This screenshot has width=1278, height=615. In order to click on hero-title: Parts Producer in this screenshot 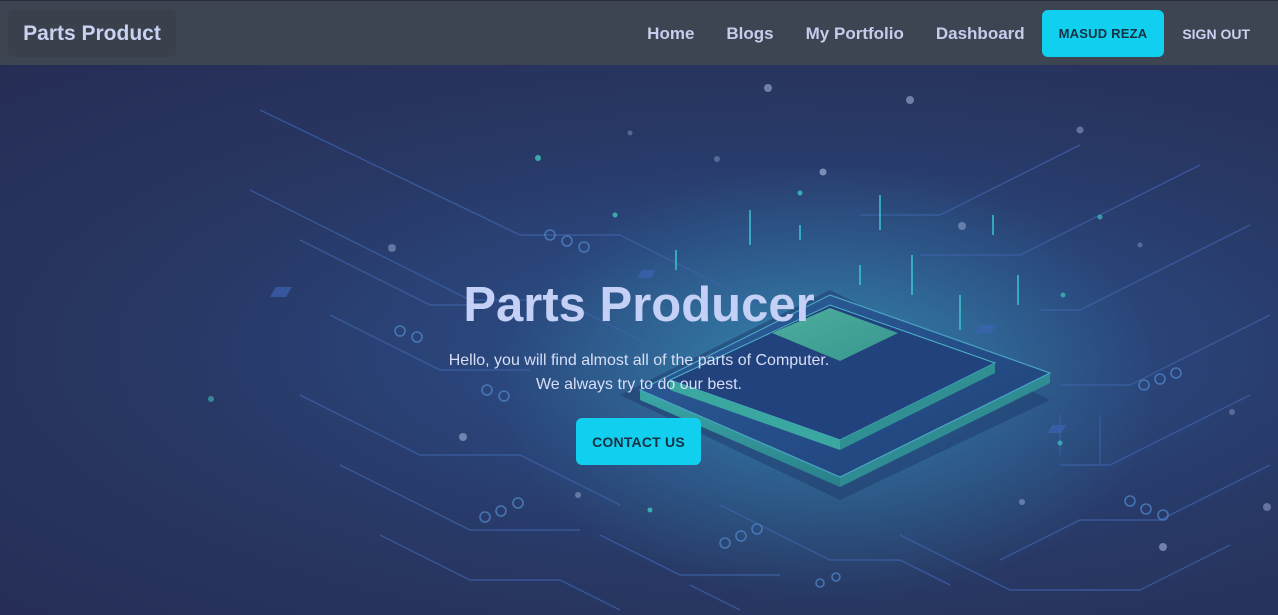, I will do `click(639, 305)`.